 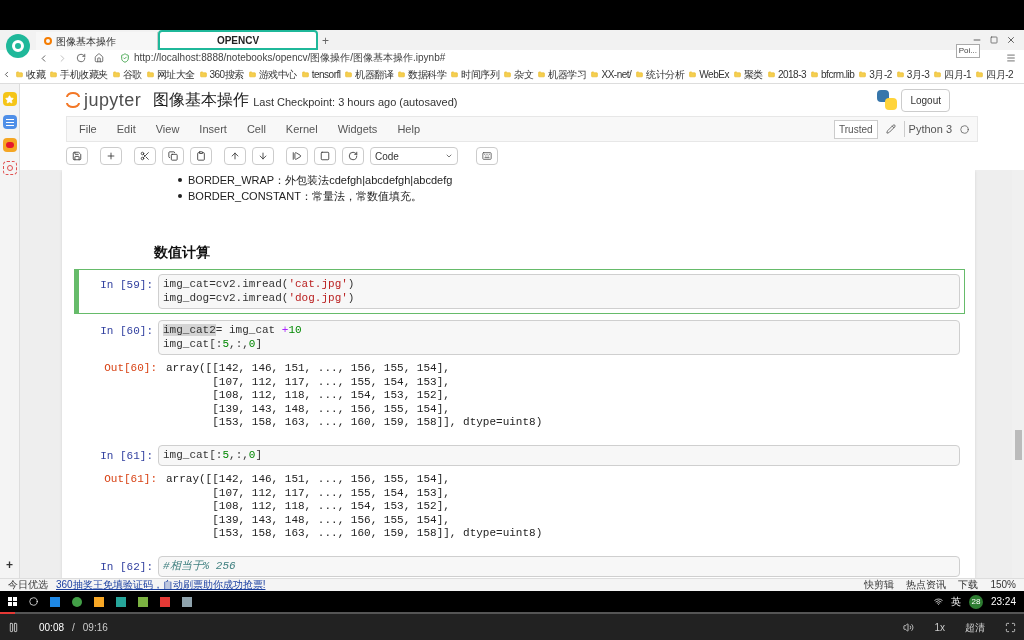 What do you see at coordinates (487, 156) in the screenshot?
I see `keyboard-icon` at bounding box center [487, 156].